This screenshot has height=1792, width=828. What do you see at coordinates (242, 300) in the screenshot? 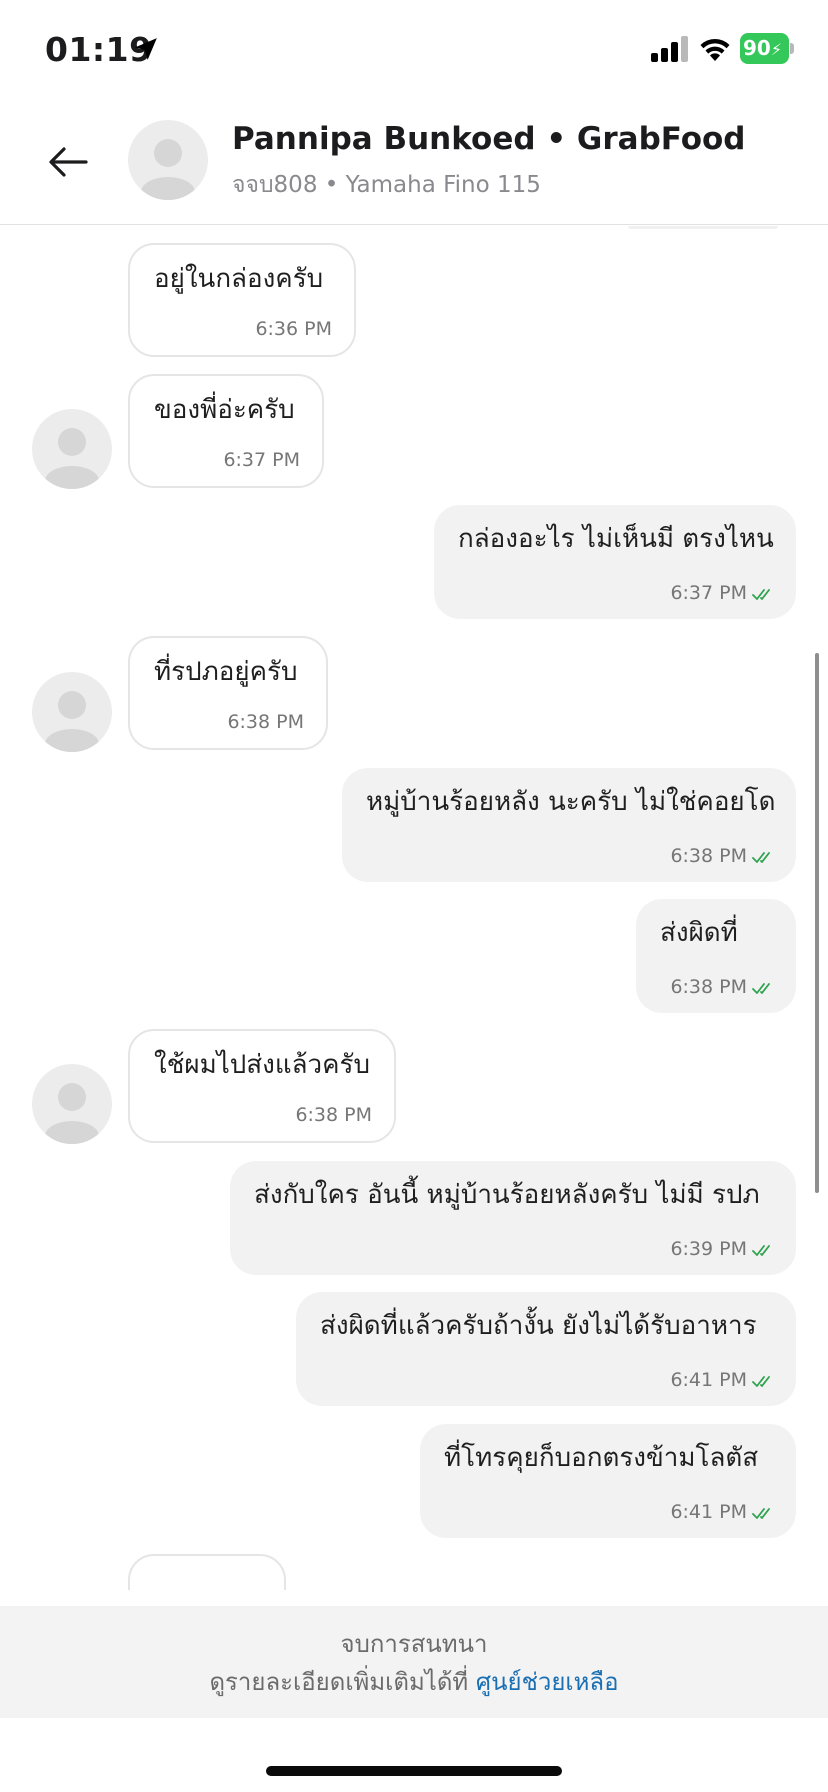
I see `incoming-message: อยู่ในกล่องครับ 6:36 PM` at bounding box center [242, 300].